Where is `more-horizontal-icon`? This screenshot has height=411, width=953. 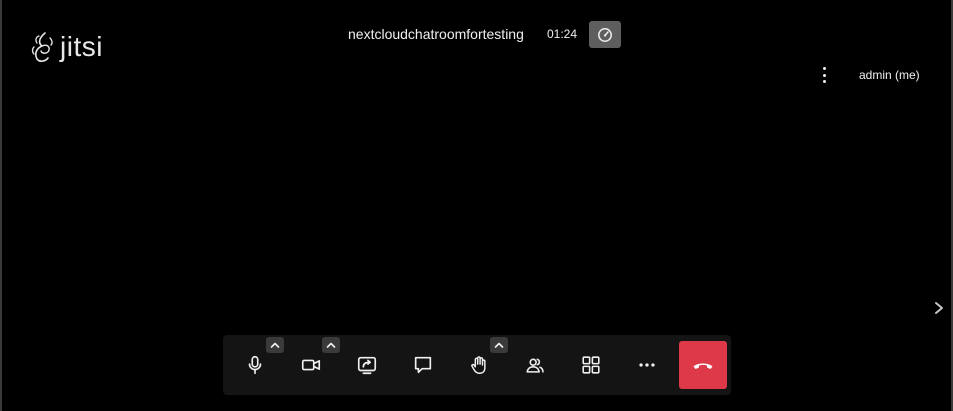 more-horizontal-icon is located at coordinates (647, 365).